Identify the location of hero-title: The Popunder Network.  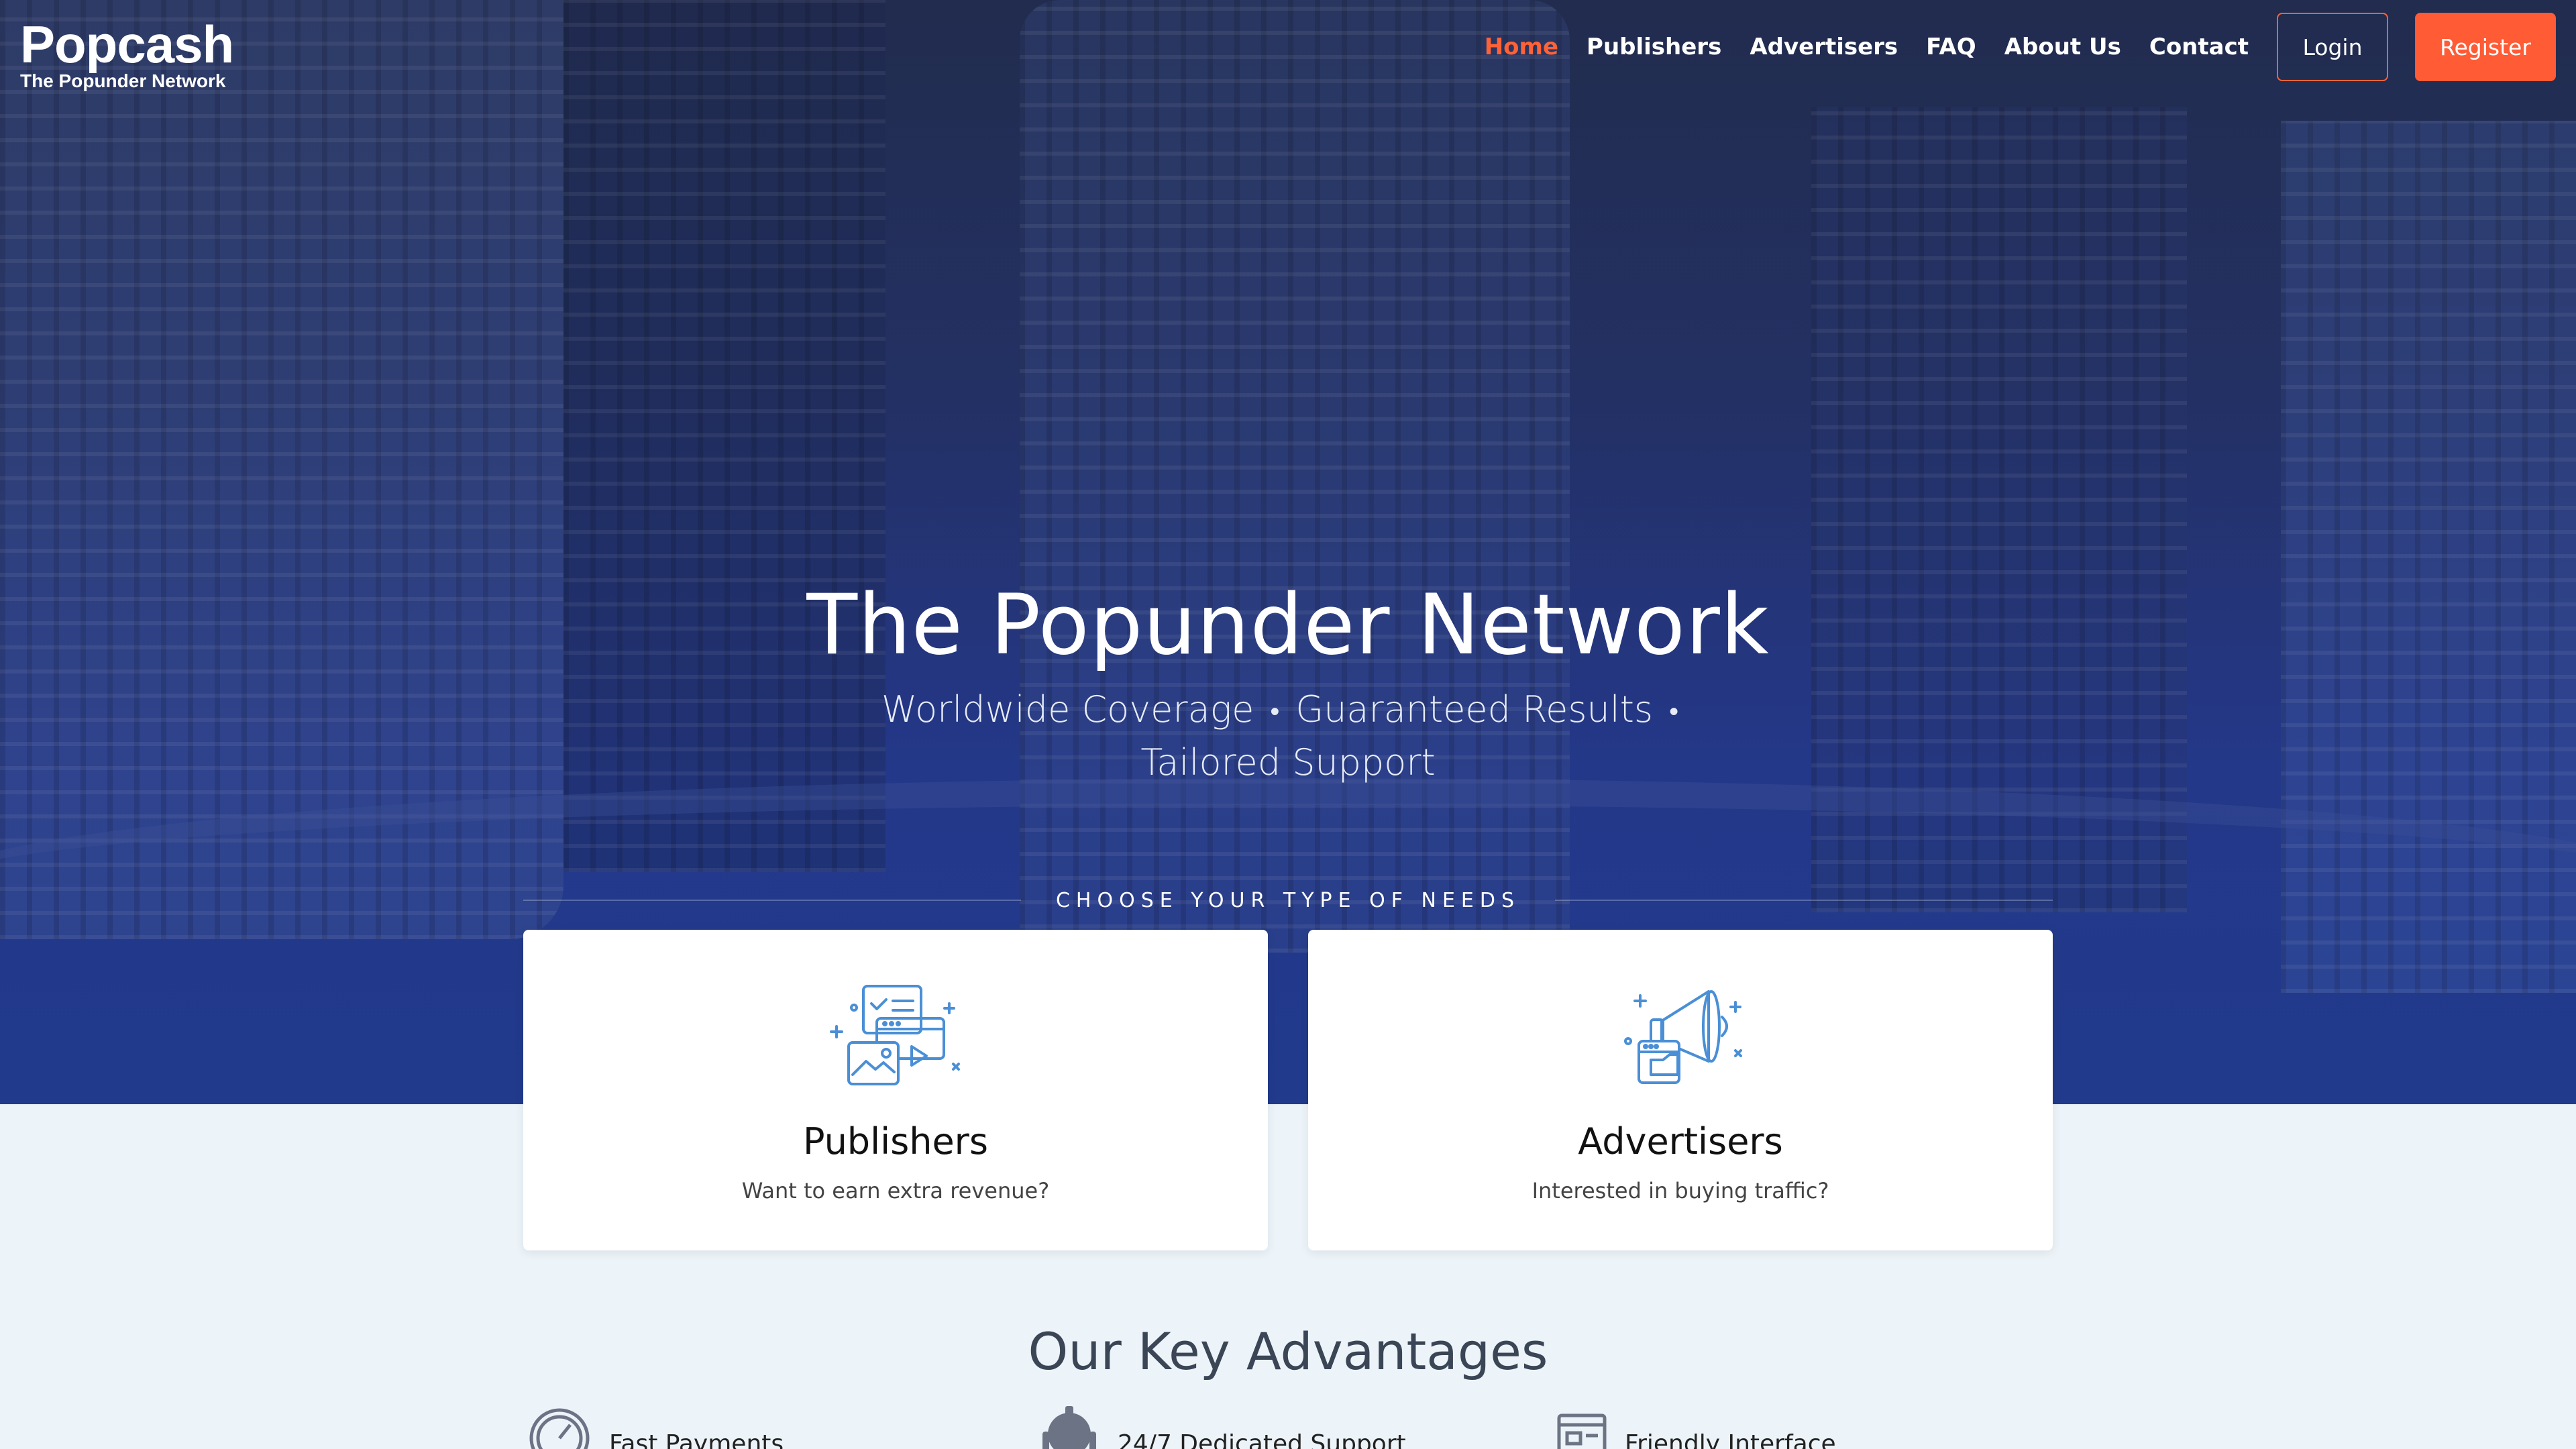
(1288, 625).